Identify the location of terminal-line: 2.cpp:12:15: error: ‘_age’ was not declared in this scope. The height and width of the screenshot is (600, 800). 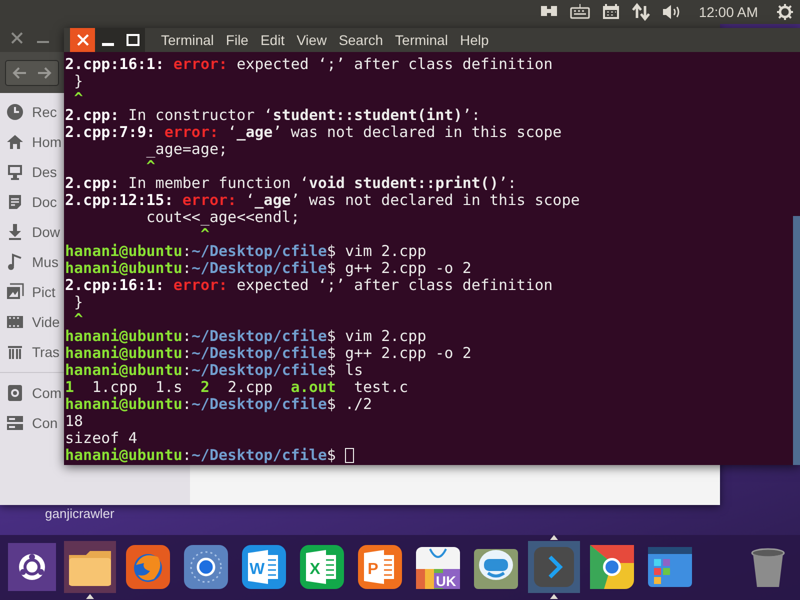
(322, 200).